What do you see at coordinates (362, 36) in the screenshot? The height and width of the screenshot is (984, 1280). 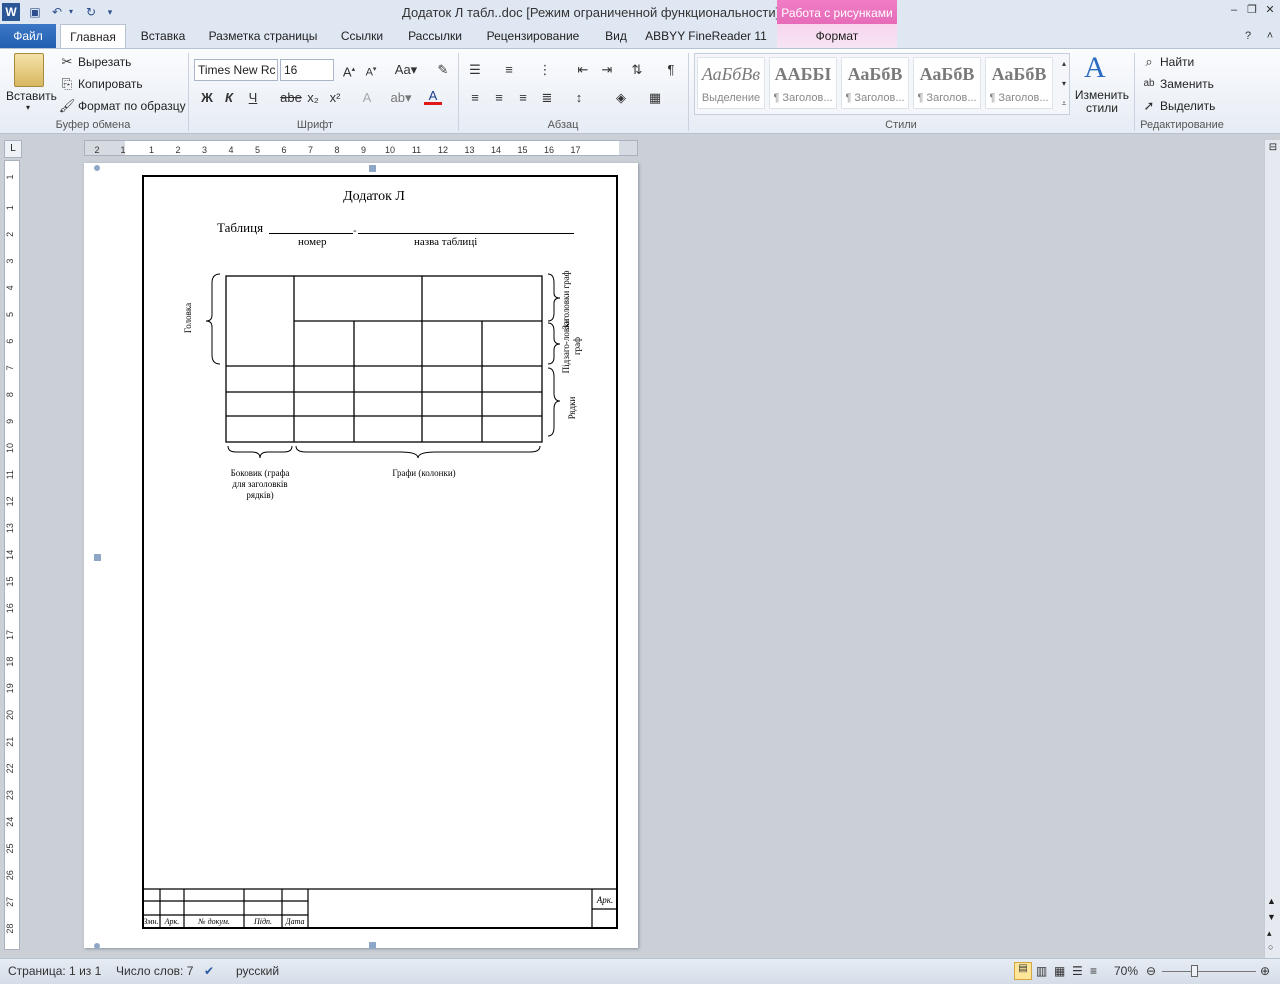 I see `tab-references: Ссылки` at bounding box center [362, 36].